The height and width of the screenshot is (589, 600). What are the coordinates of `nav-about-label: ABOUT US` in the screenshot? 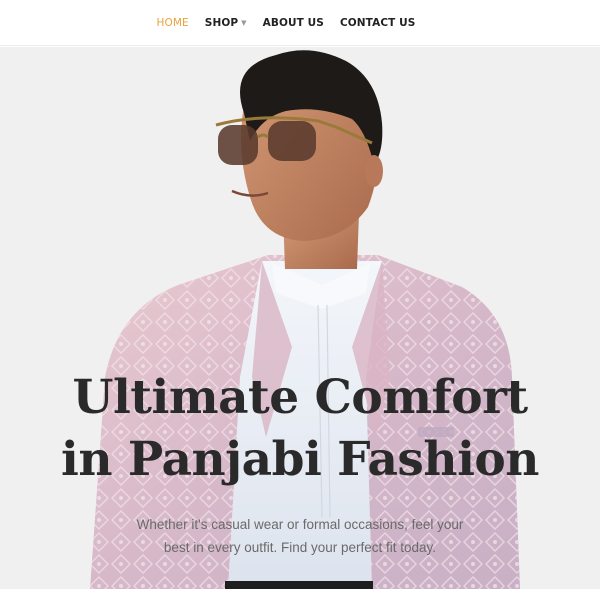 It's located at (293, 22).